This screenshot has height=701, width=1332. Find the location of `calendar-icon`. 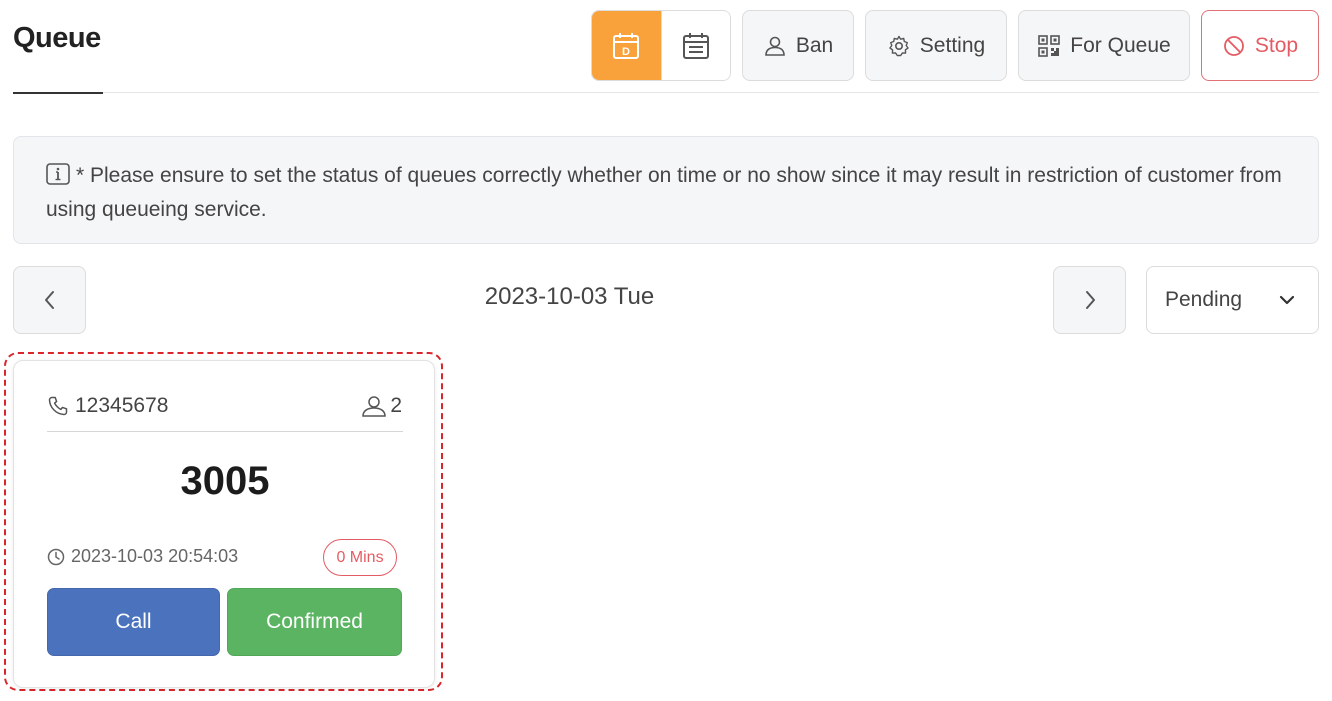

calendar-icon is located at coordinates (695, 45).